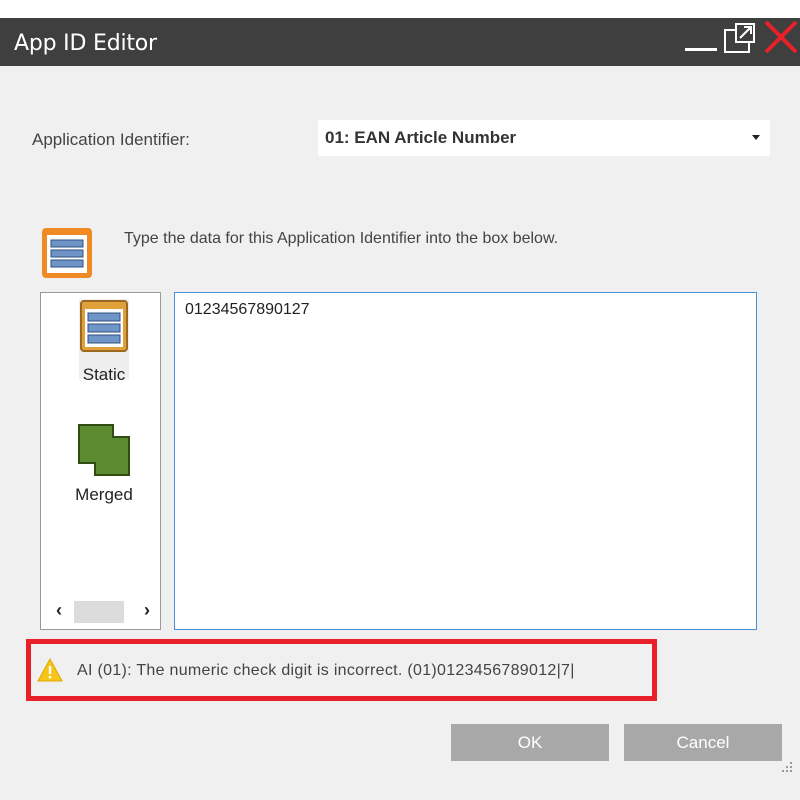  I want to click on data-type-static-label: Static, so click(104, 374).